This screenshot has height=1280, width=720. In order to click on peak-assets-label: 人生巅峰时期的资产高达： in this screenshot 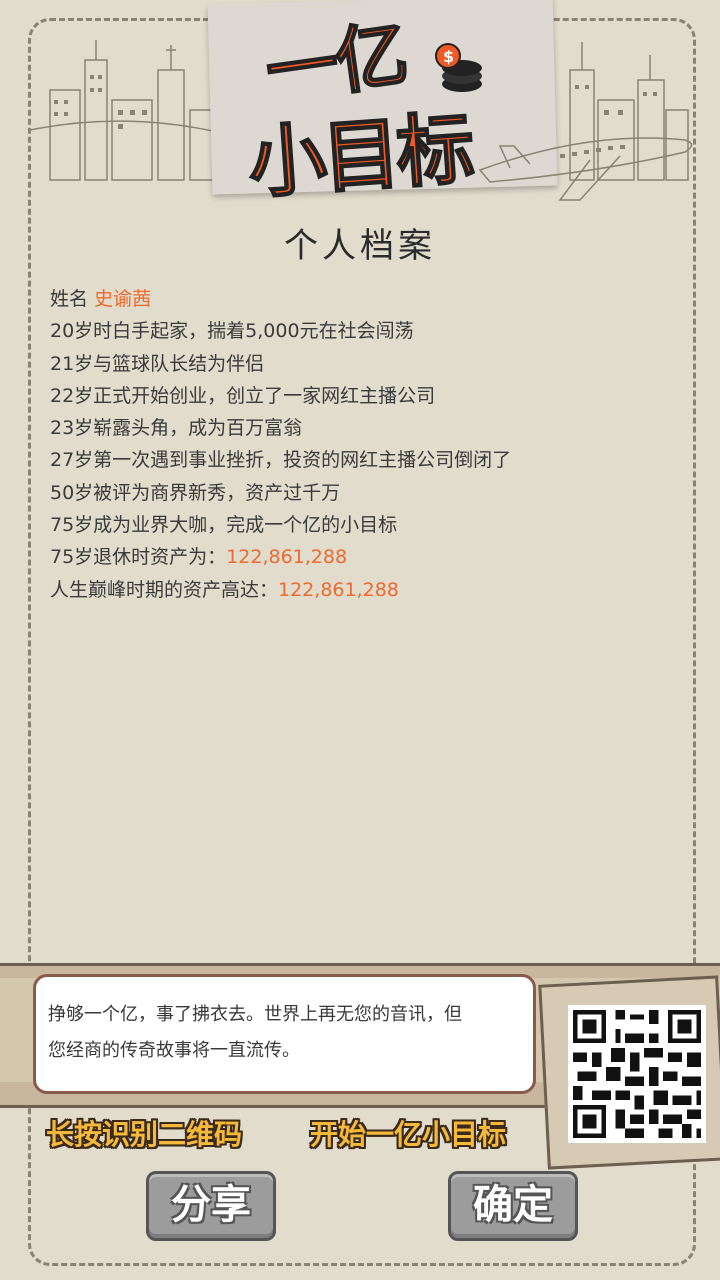, I will do `click(164, 589)`.